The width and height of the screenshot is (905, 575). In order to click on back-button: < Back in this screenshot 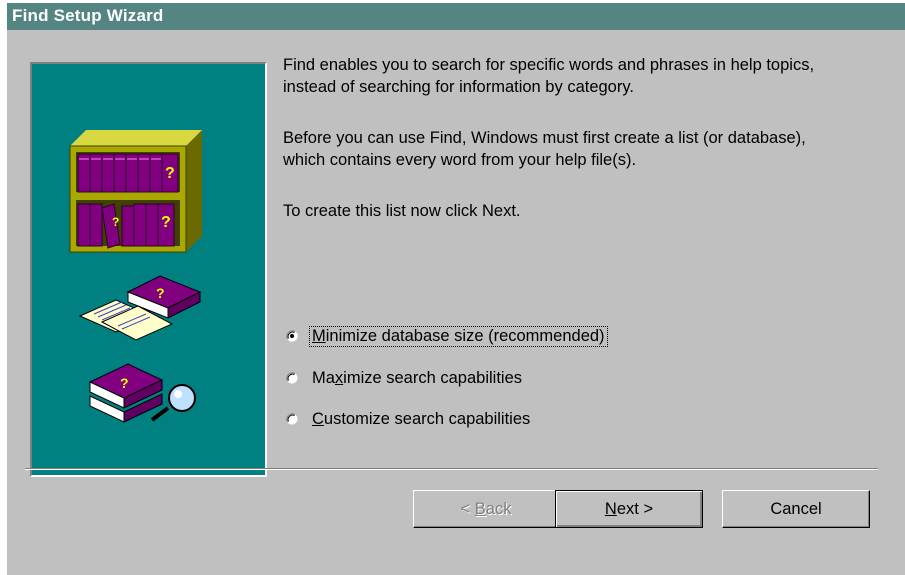, I will do `click(486, 509)`.